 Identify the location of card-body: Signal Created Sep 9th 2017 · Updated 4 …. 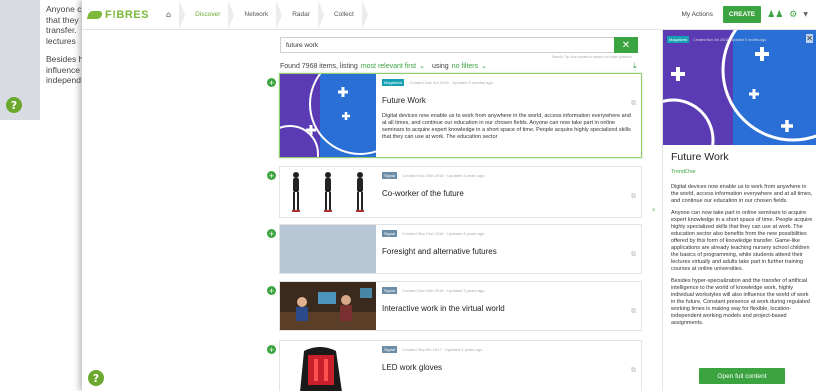
(508, 366).